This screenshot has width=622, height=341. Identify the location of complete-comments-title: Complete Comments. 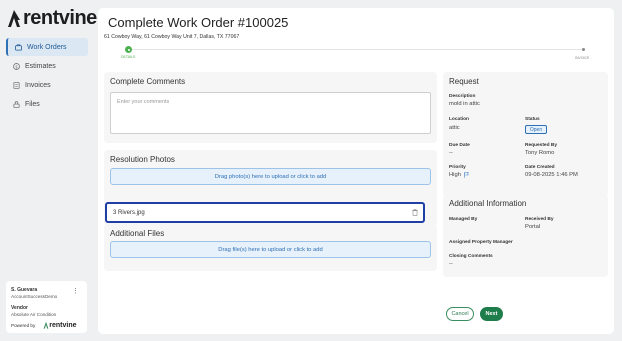
(148, 81).